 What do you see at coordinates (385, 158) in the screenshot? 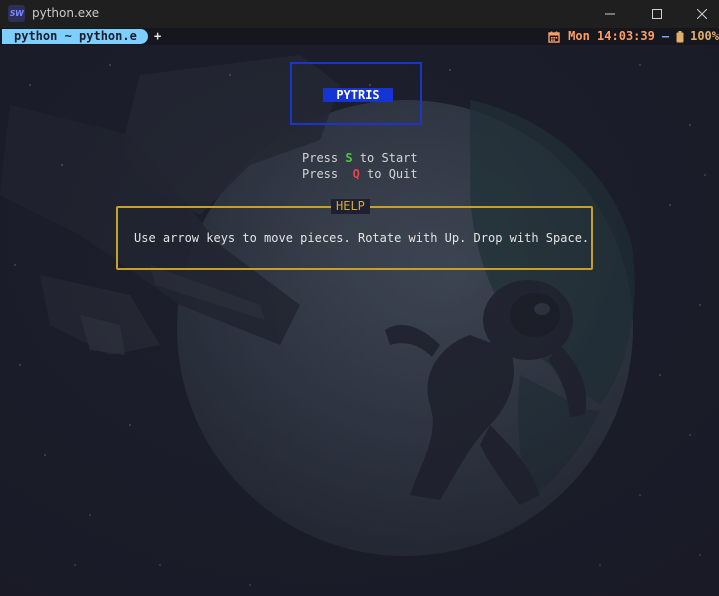
I see `start-suffix: to Start` at bounding box center [385, 158].